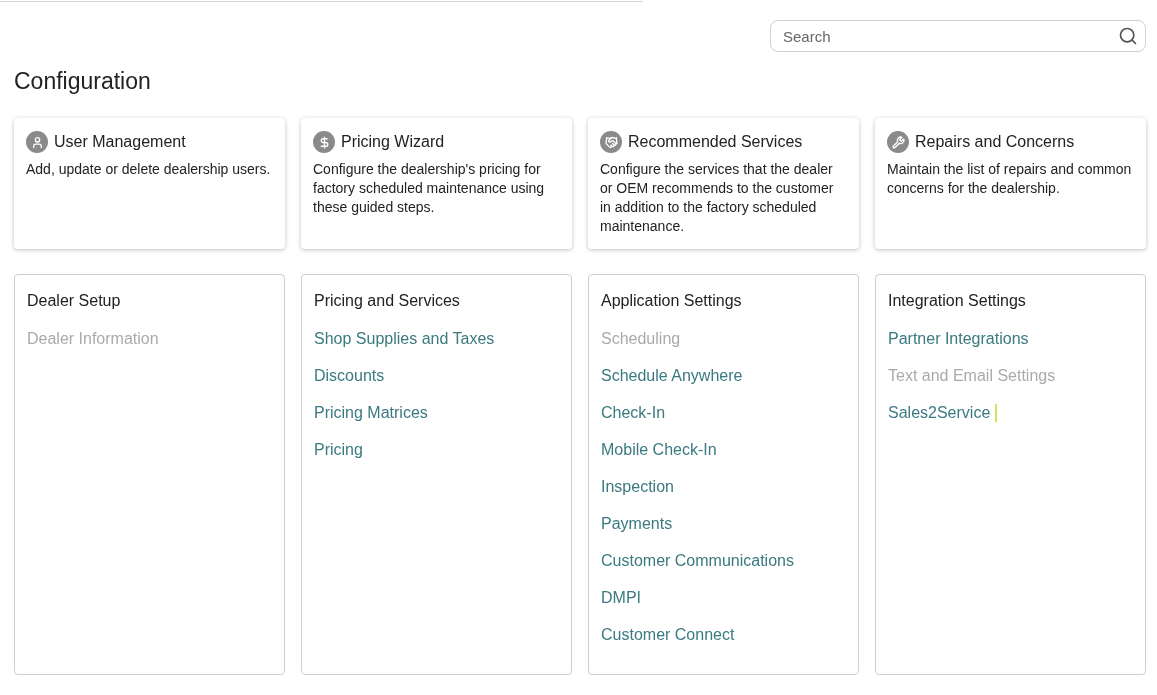 The width and height of the screenshot is (1157, 695). Describe the element at coordinates (717, 198) in the screenshot. I see `card-description: Configure the services that the dealer or OEM recommends to the customer in addition to the factory scheduled maintenance.` at that location.